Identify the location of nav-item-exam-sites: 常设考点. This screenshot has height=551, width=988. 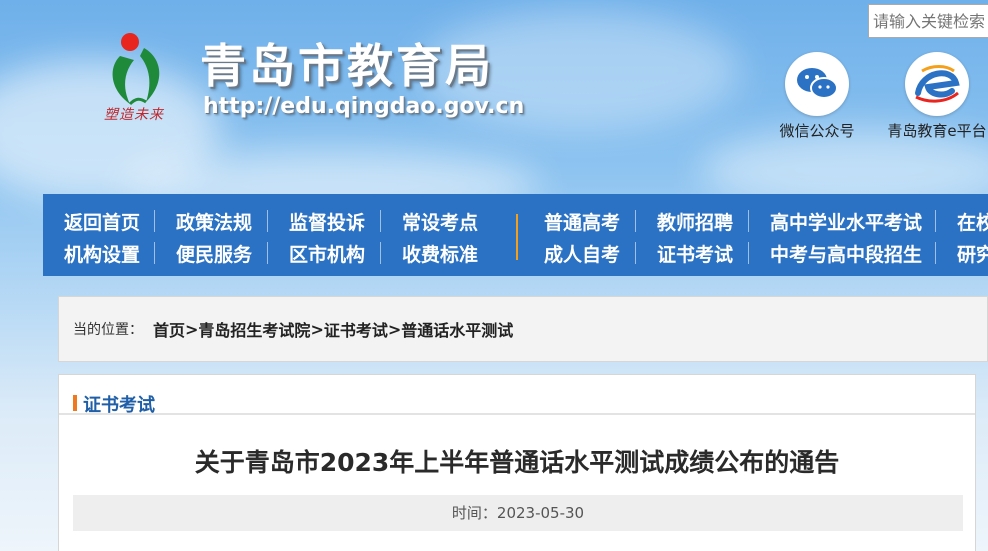
(440, 221).